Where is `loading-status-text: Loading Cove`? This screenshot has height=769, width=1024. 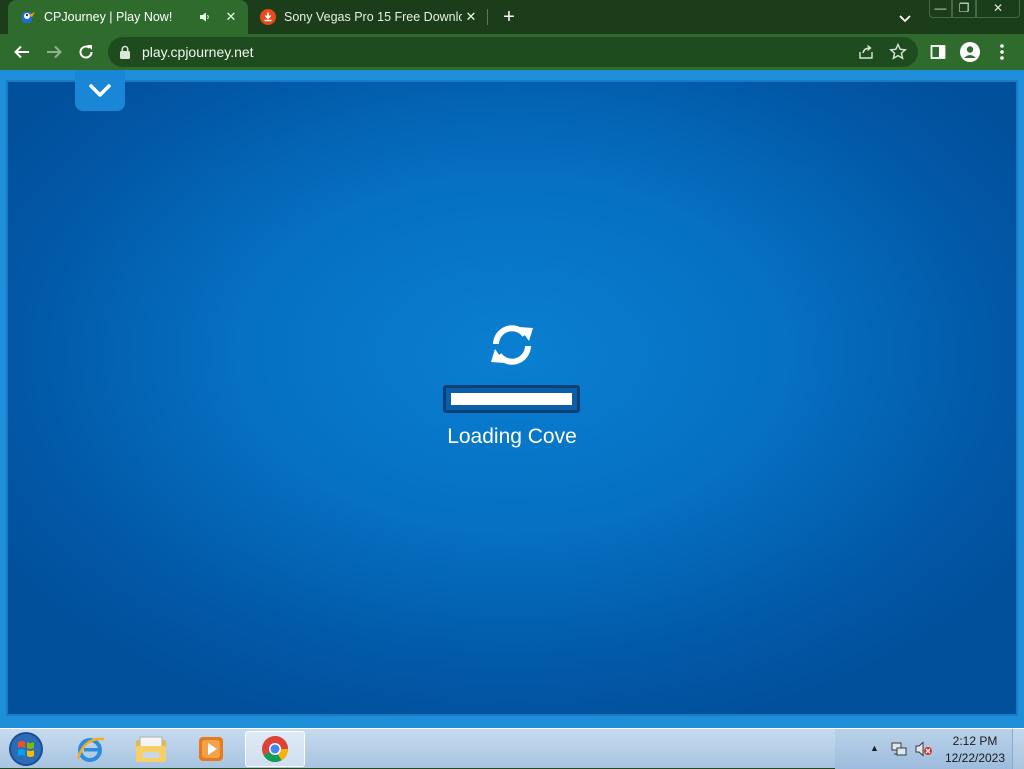
loading-status-text: Loading Cove is located at coordinates (512, 436).